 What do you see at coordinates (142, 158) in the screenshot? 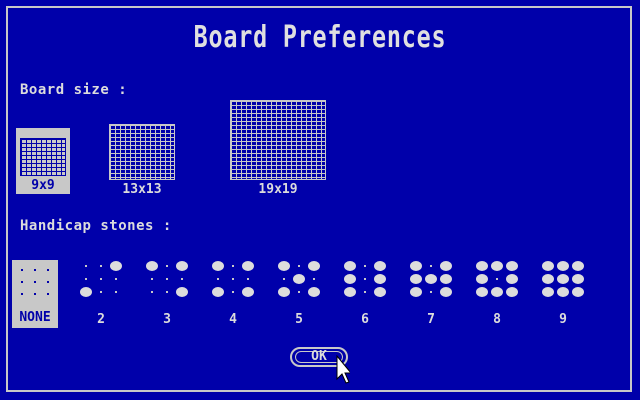
I see `board-option-13x13: 13x13` at bounding box center [142, 158].